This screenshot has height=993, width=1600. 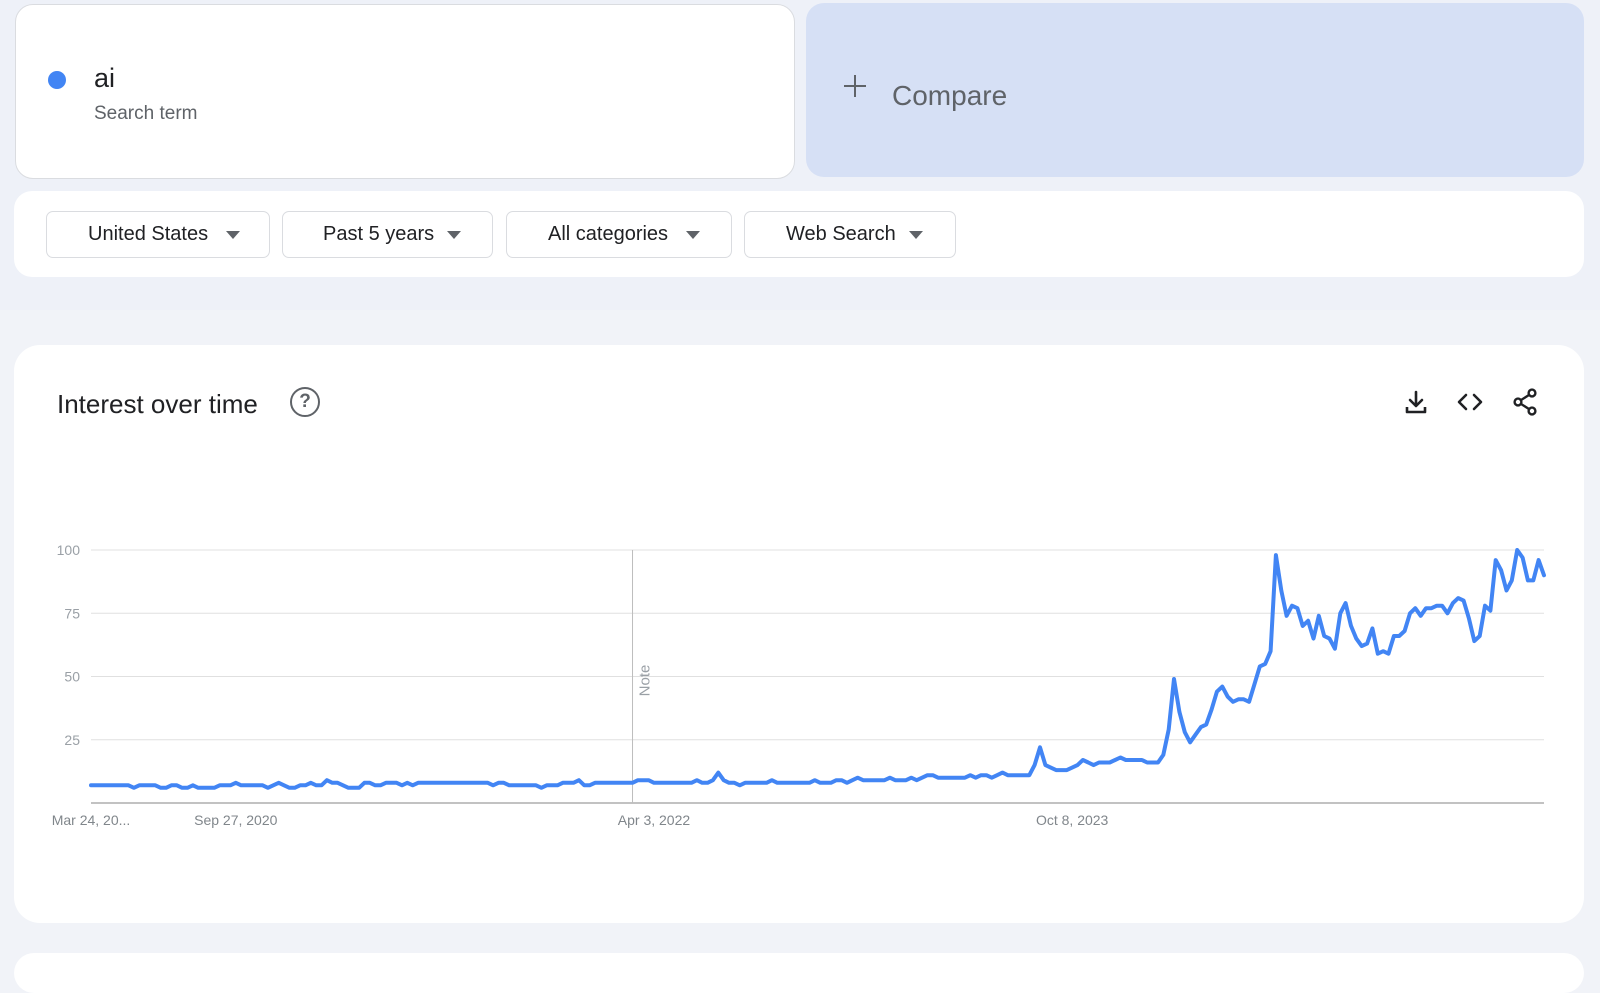 What do you see at coordinates (855, 86) in the screenshot?
I see `plus-icon` at bounding box center [855, 86].